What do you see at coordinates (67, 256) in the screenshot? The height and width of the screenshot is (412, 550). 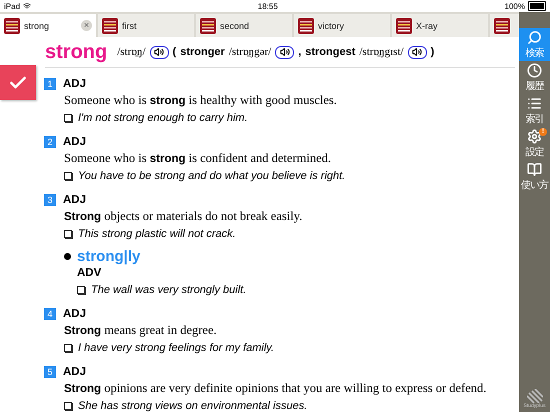 I see `bullet` at bounding box center [67, 256].